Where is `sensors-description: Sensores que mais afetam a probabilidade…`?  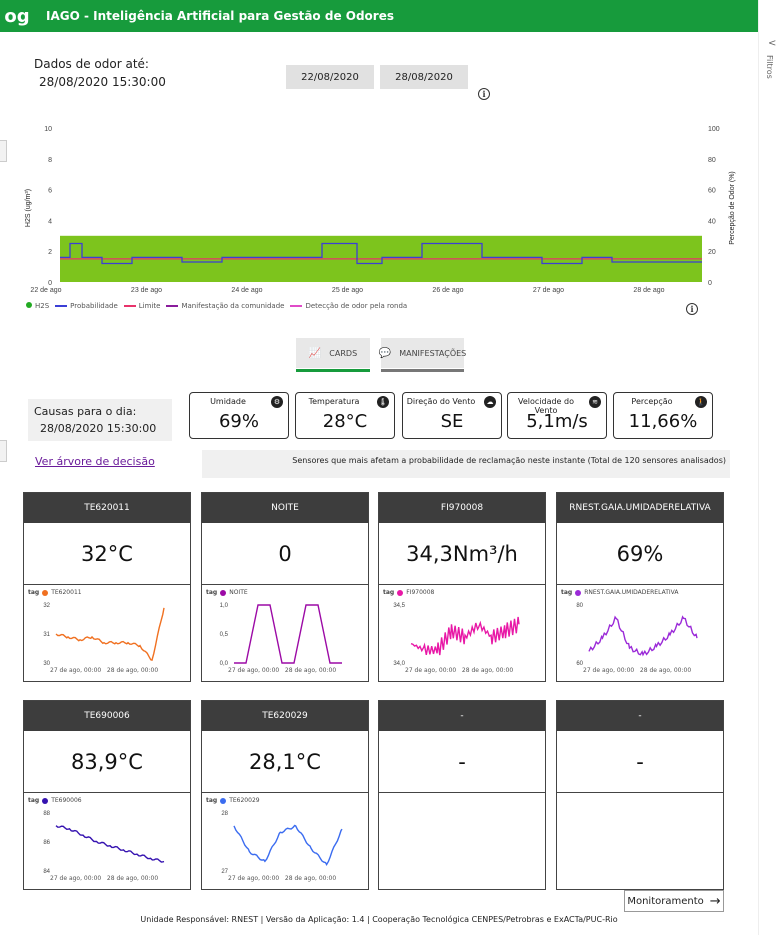
sensors-description: Sensores que mais afetam a probabilidade… is located at coordinates (466, 464).